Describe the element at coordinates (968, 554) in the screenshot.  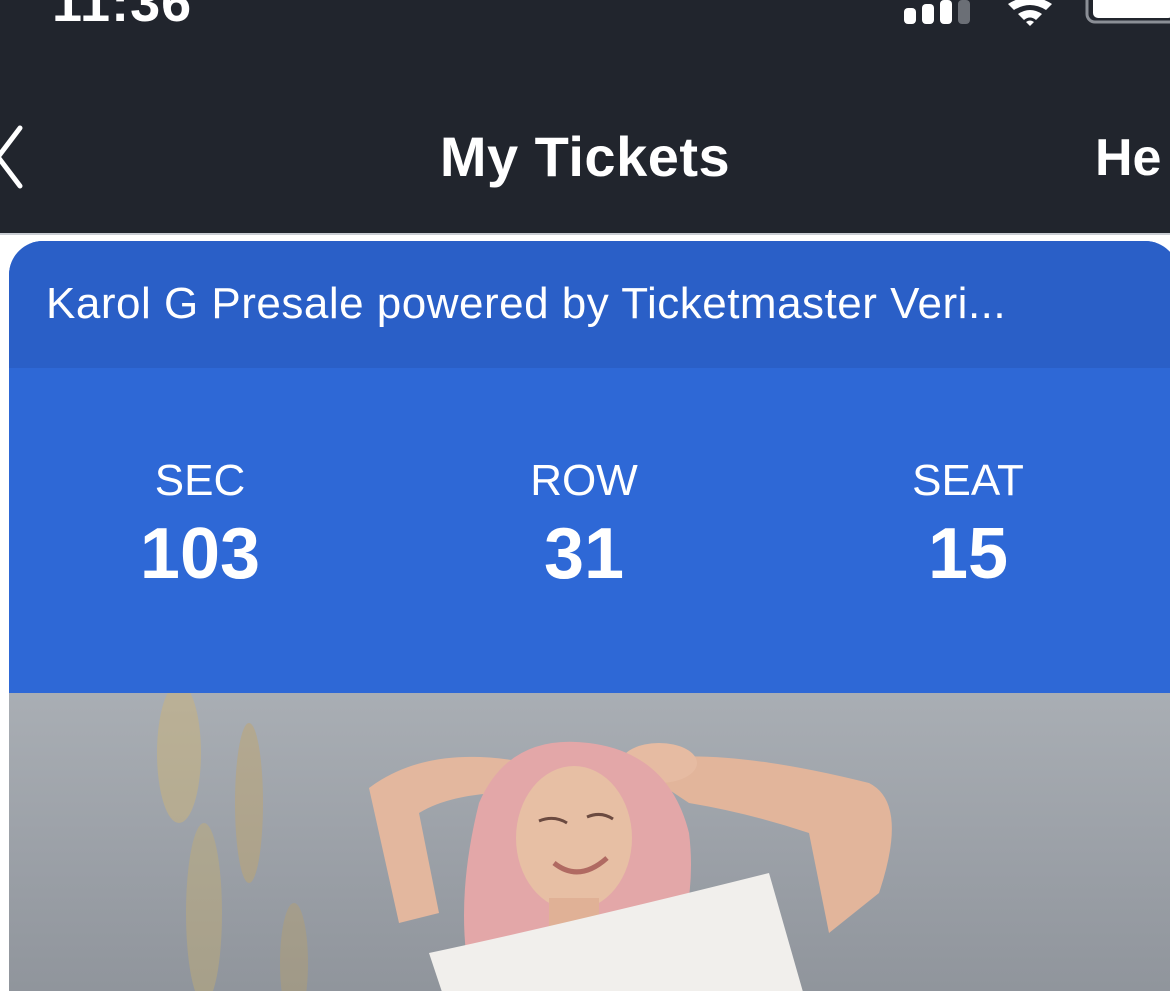
I see `seat-value: 15` at that location.